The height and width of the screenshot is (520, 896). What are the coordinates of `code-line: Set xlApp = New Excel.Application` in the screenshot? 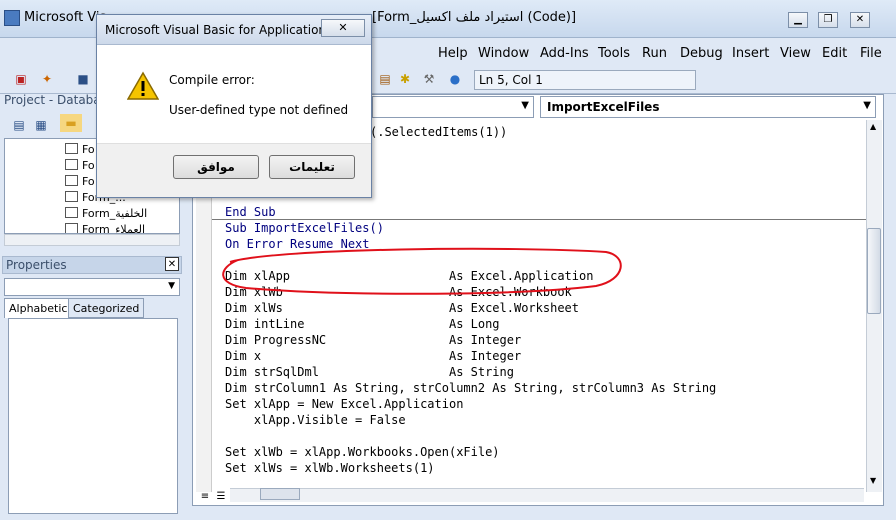 It's located at (344, 404).